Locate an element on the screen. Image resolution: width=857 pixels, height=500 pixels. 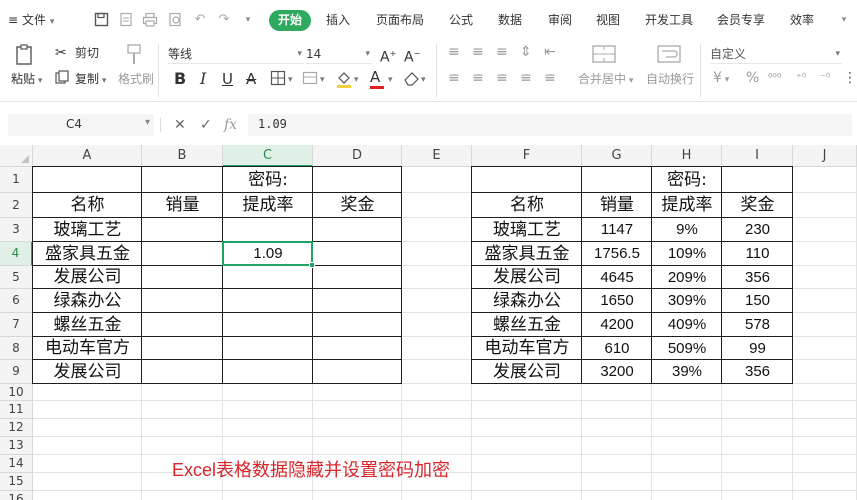
column-header-b: B is located at coordinates (182, 156).